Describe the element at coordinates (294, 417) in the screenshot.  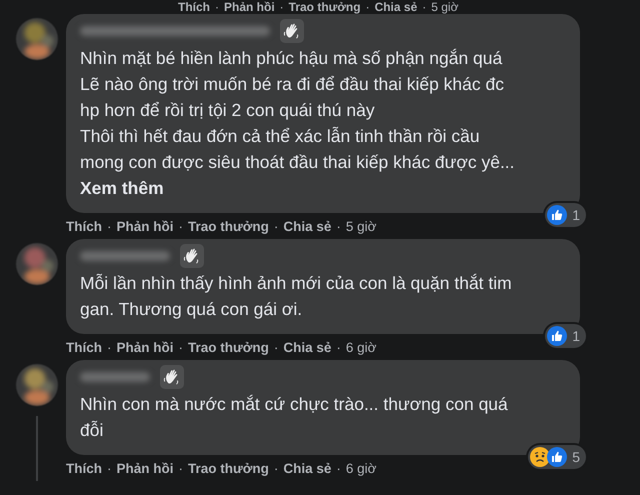
I see `comment-text: Nhìn con mà nước mắt cứ chực trào... thương con quá đỗi` at that location.